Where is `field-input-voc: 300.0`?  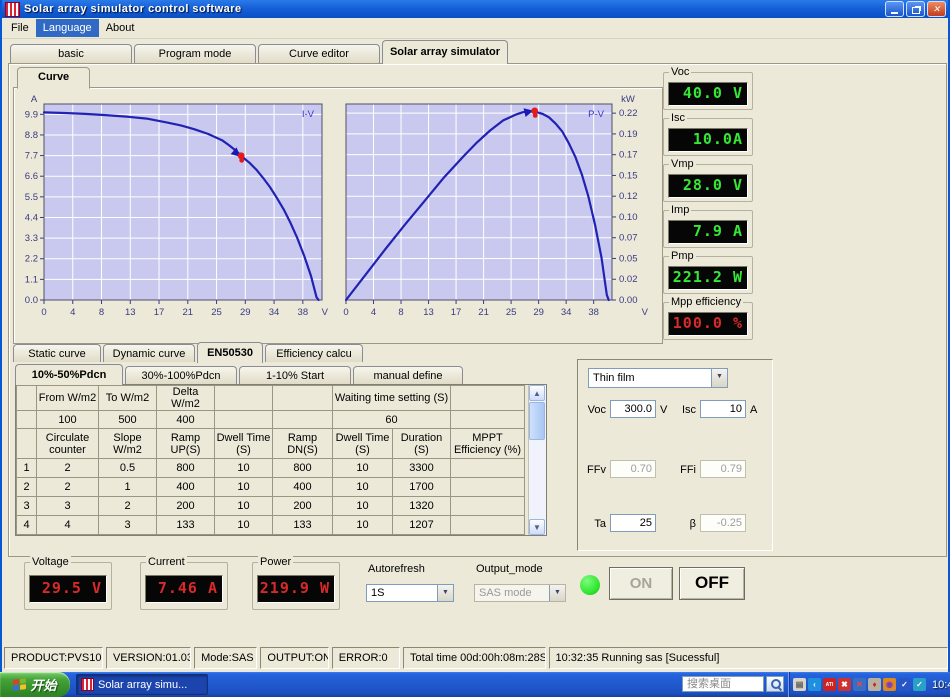 field-input-voc: 300.0 is located at coordinates (633, 409).